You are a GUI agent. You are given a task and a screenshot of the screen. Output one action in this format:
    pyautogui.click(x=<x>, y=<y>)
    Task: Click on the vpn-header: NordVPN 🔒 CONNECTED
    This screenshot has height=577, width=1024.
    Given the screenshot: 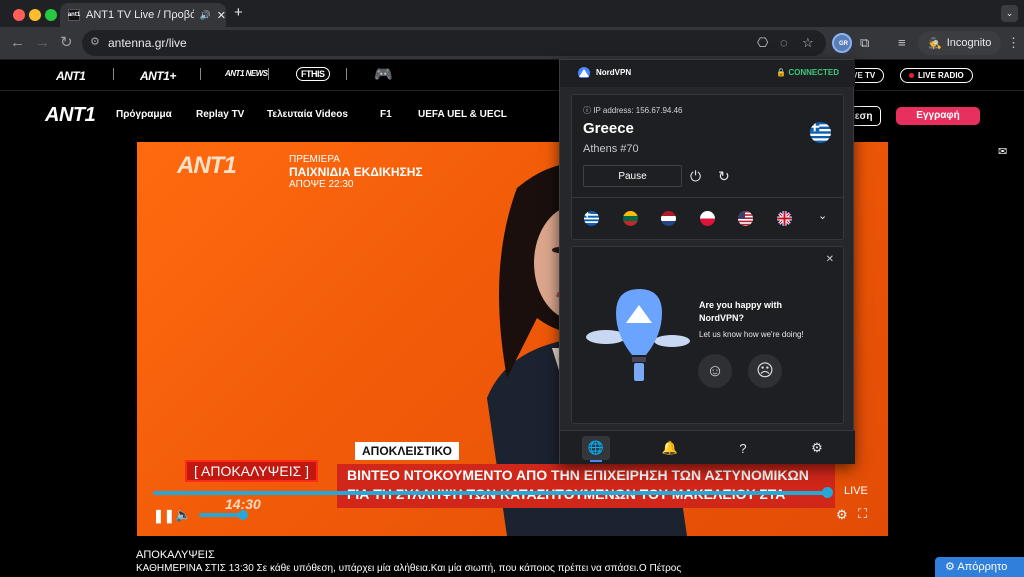 What is the action you would take?
    pyautogui.click(x=707, y=73)
    